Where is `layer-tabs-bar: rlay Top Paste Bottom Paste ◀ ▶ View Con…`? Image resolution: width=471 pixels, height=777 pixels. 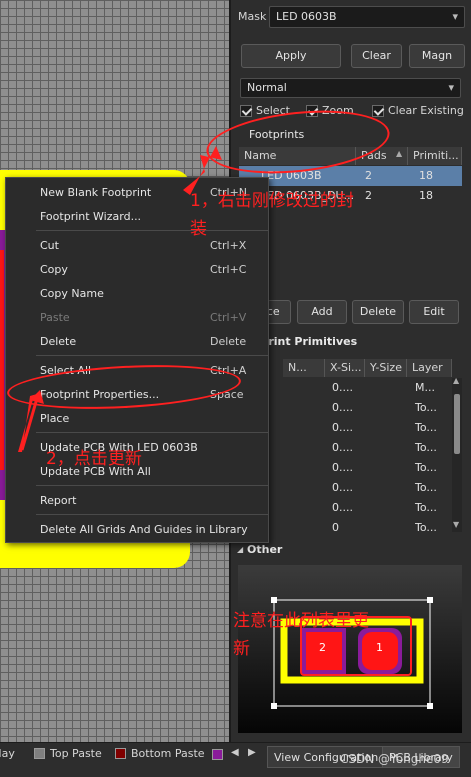 layer-tabs-bar: rlay Top Paste Bottom Paste ◀ ▶ View Con… is located at coordinates (235, 759).